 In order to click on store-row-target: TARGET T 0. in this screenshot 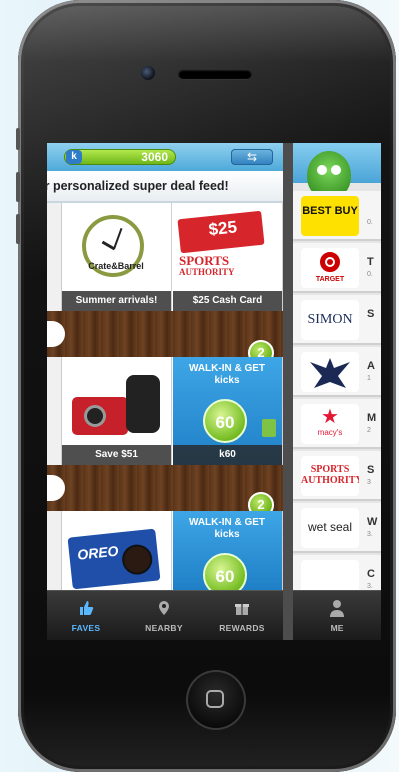, I will do `click(337, 268)`.